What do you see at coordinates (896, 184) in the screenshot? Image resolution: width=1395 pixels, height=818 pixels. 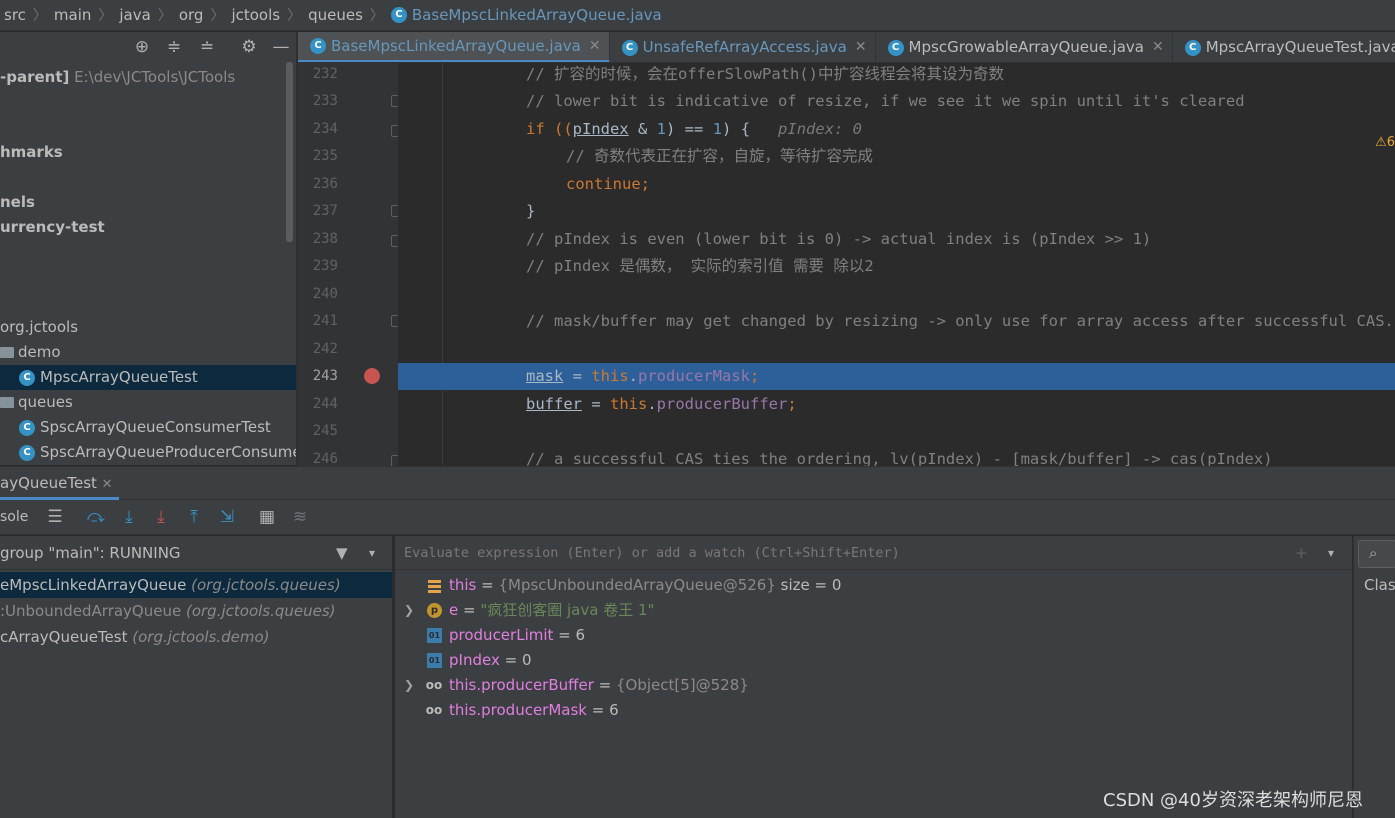 I see `code-line: continue;` at bounding box center [896, 184].